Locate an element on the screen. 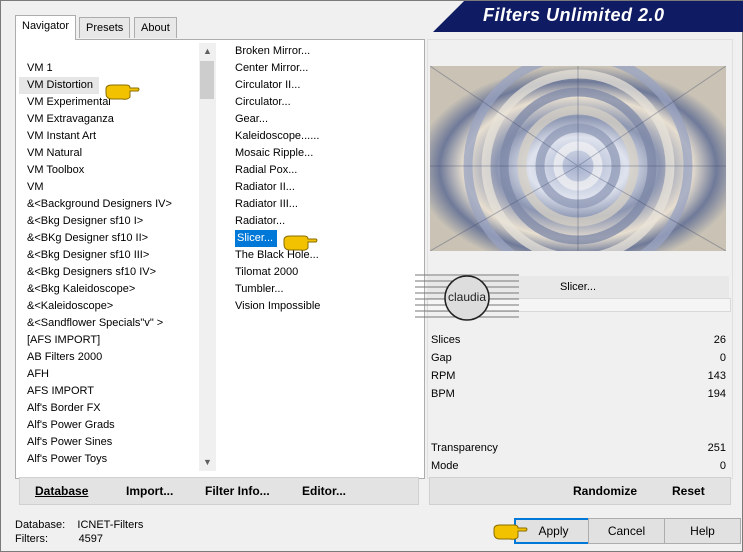 The image size is (743, 552). tab-presets: Presets is located at coordinates (105, 27).